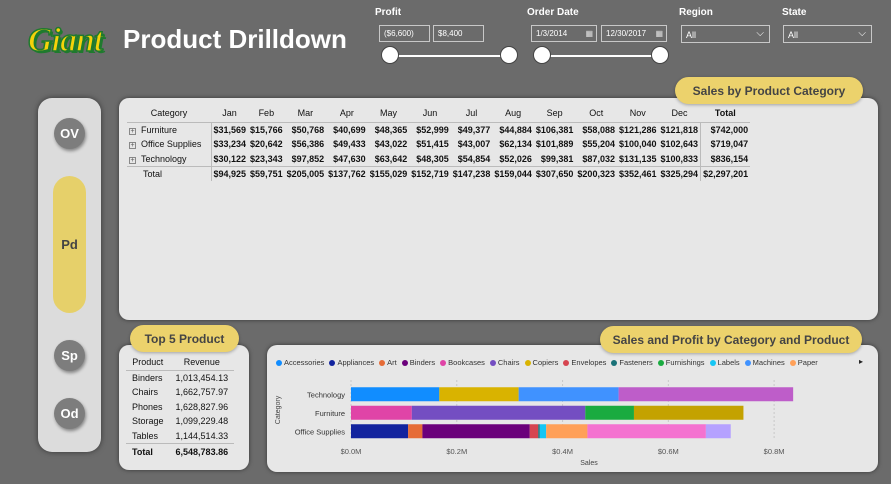  Describe the element at coordinates (679, 158) in the screenshot. I see `matrix-cell: $100,833` at that location.